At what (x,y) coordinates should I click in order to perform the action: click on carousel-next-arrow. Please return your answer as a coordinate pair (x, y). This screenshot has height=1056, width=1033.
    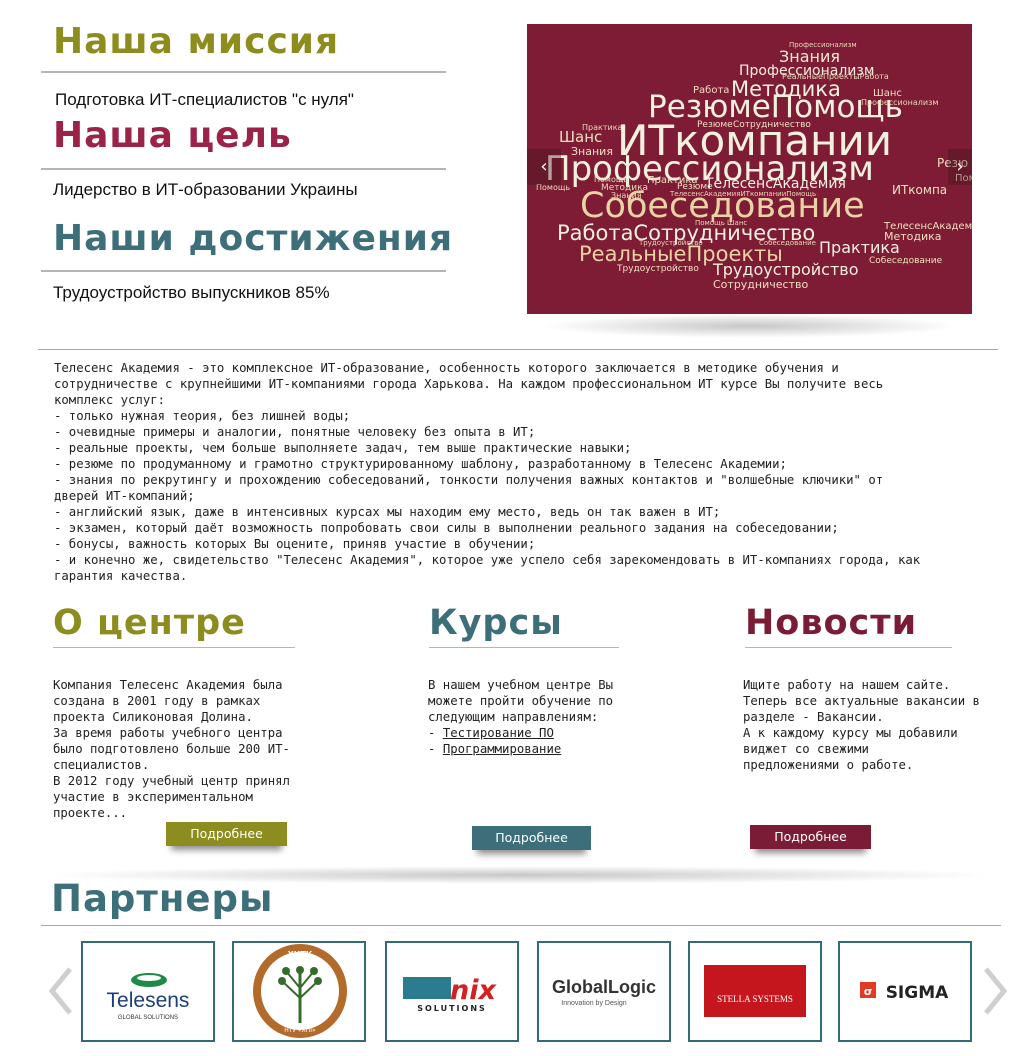
    Looking at the image, I should click on (995, 991).